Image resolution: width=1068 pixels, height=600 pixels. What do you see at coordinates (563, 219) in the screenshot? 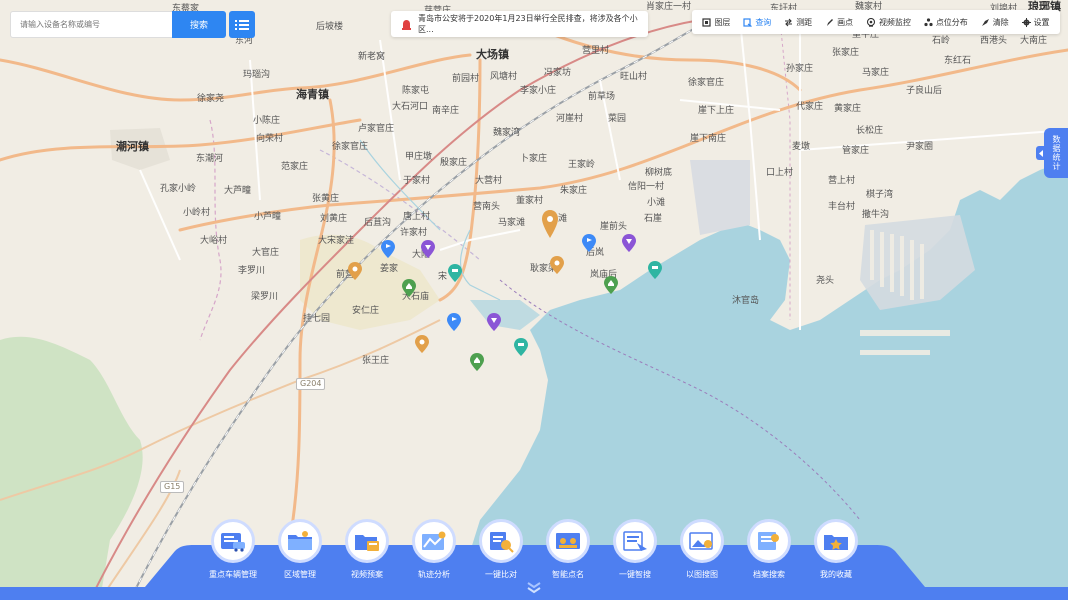
I see `place-label: 滩` at bounding box center [563, 219].